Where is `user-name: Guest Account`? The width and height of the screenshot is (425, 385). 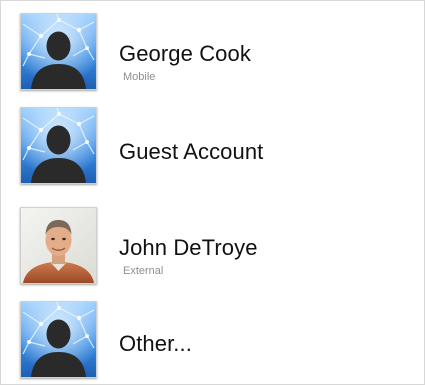
user-name: Guest Account is located at coordinates (191, 151).